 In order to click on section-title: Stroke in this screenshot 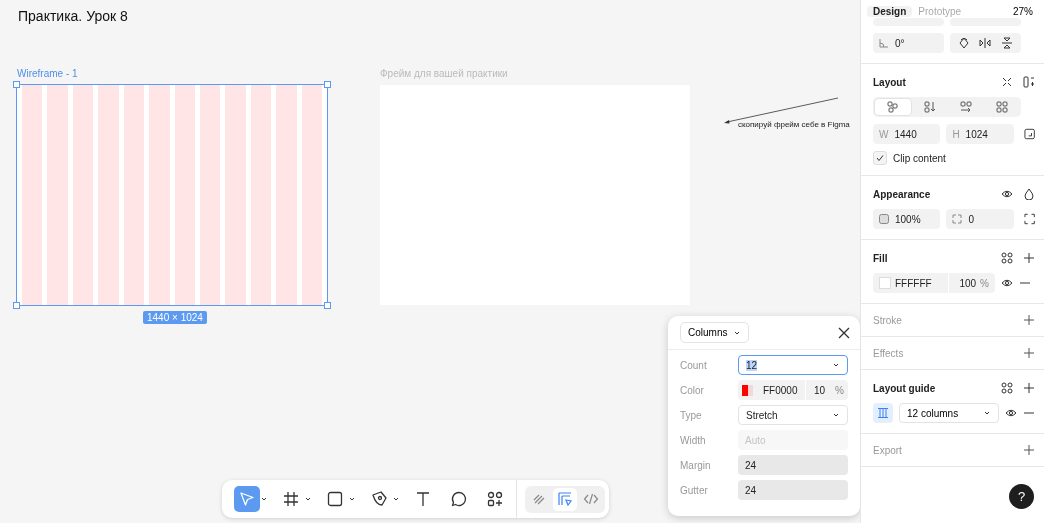, I will do `click(887, 320)`.